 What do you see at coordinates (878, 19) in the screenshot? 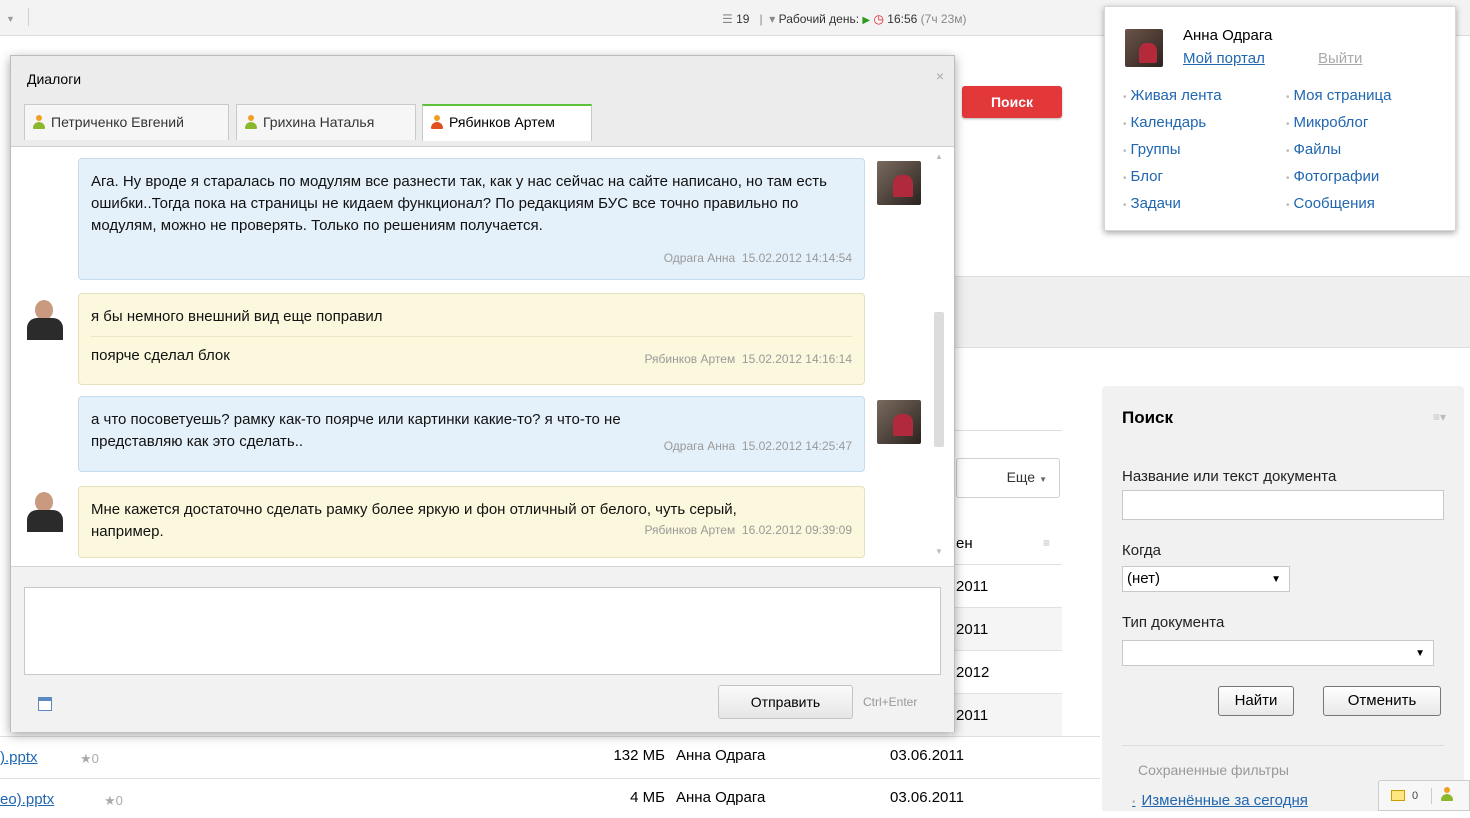
I see `clock-icon: ◷` at bounding box center [878, 19].